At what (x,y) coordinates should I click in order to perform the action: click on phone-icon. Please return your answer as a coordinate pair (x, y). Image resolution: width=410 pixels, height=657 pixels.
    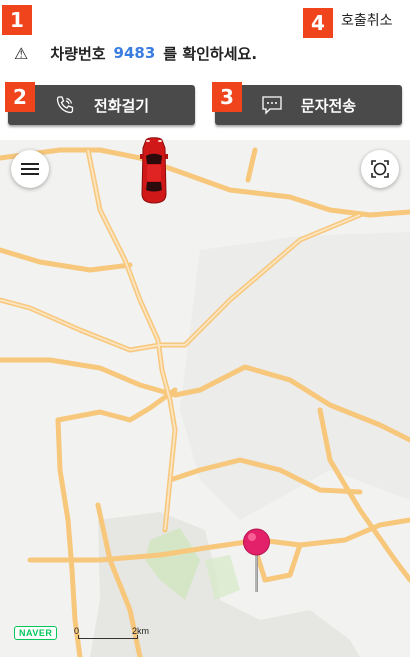
    Looking at the image, I should click on (65, 105).